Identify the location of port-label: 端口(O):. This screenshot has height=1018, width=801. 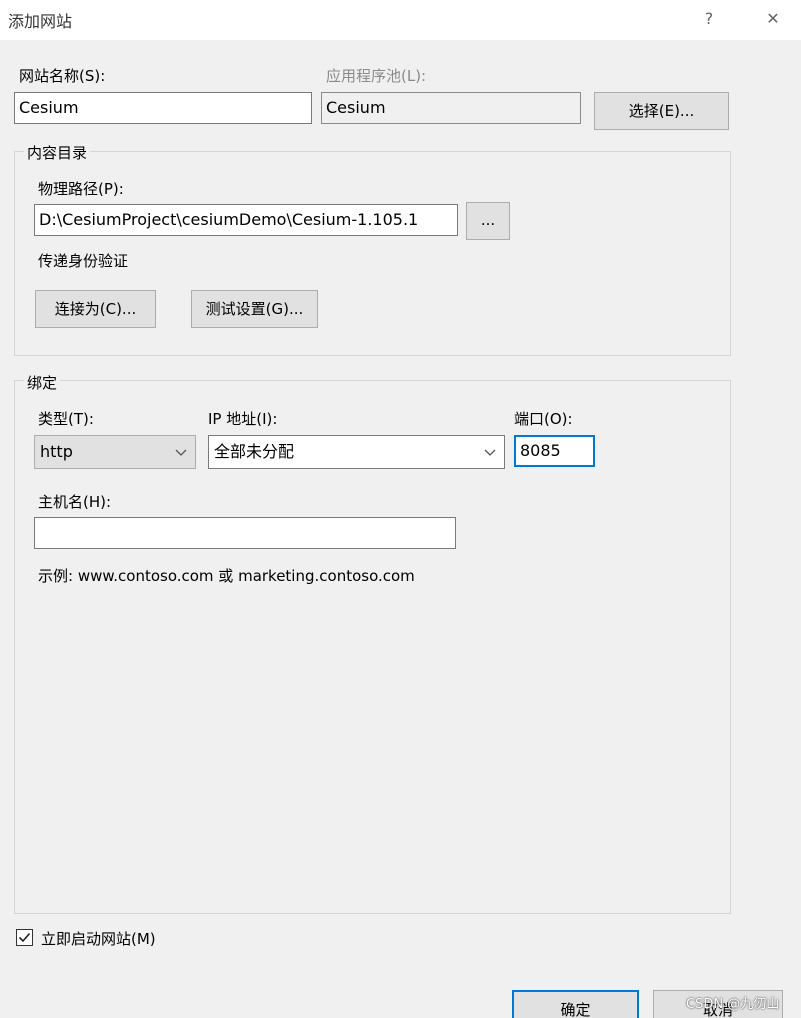
(543, 419).